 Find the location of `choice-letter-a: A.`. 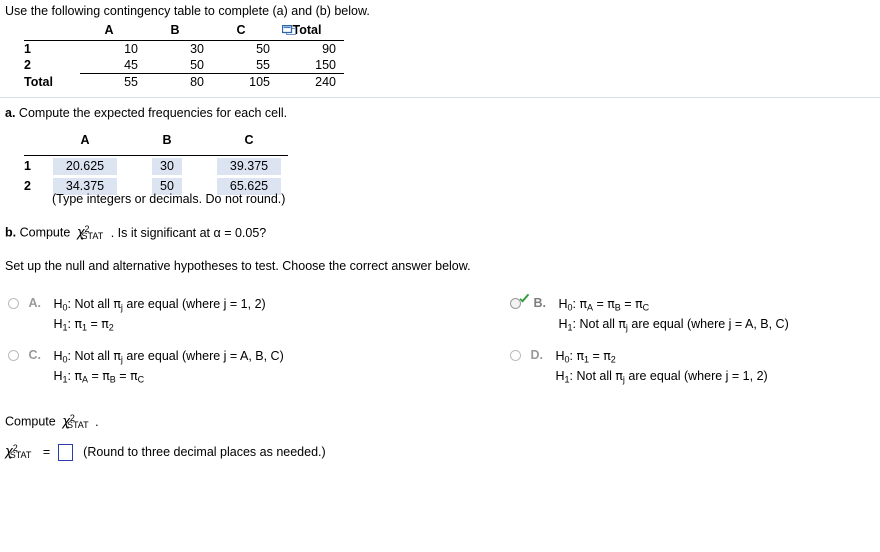

choice-letter-a: A. is located at coordinates (34, 303).